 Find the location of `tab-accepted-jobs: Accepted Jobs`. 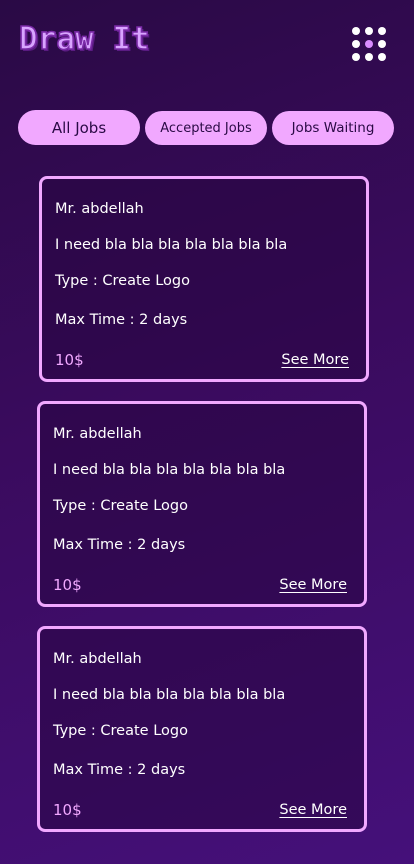

tab-accepted-jobs: Accepted Jobs is located at coordinates (206, 128).